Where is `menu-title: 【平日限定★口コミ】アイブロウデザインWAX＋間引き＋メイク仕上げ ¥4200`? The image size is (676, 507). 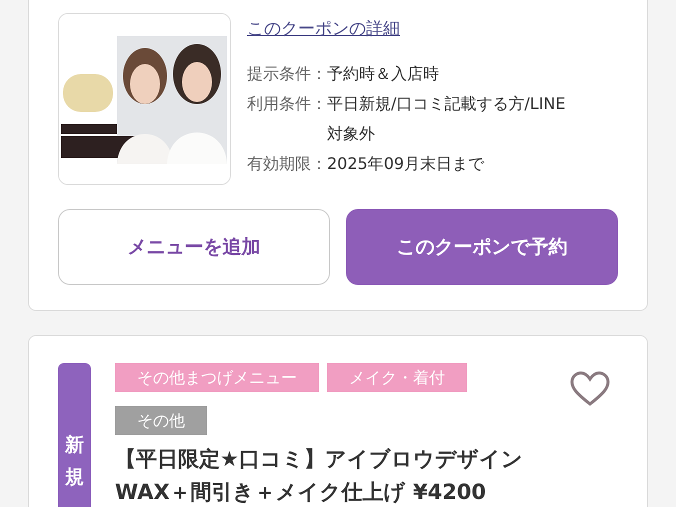 menu-title: 【平日限定★口コミ】アイブロウデザインWAX＋間引き＋メイク仕上げ ¥4200 is located at coordinates (321, 475).